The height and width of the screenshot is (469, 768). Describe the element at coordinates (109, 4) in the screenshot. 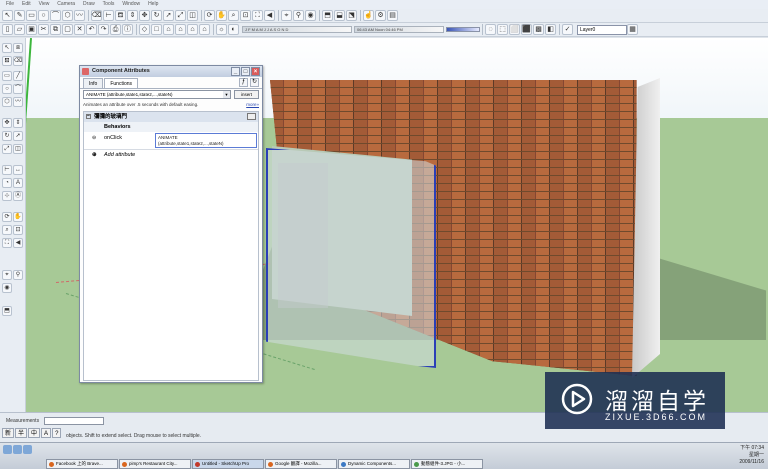

I see `menu-tools: Tools` at that location.